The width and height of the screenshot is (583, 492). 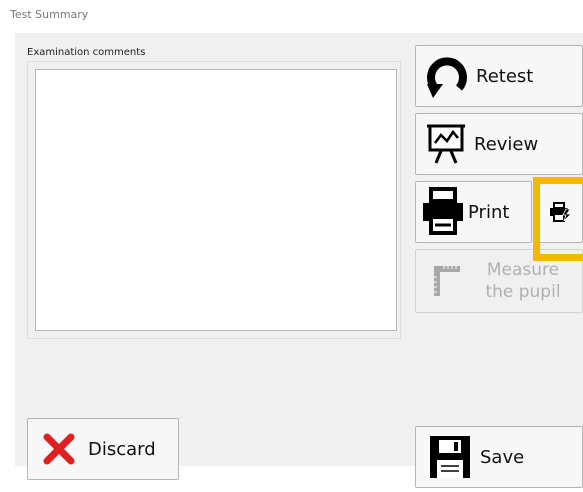 What do you see at coordinates (523, 281) in the screenshot?
I see `measure-pupil-label: Measure the pupil` at bounding box center [523, 281].